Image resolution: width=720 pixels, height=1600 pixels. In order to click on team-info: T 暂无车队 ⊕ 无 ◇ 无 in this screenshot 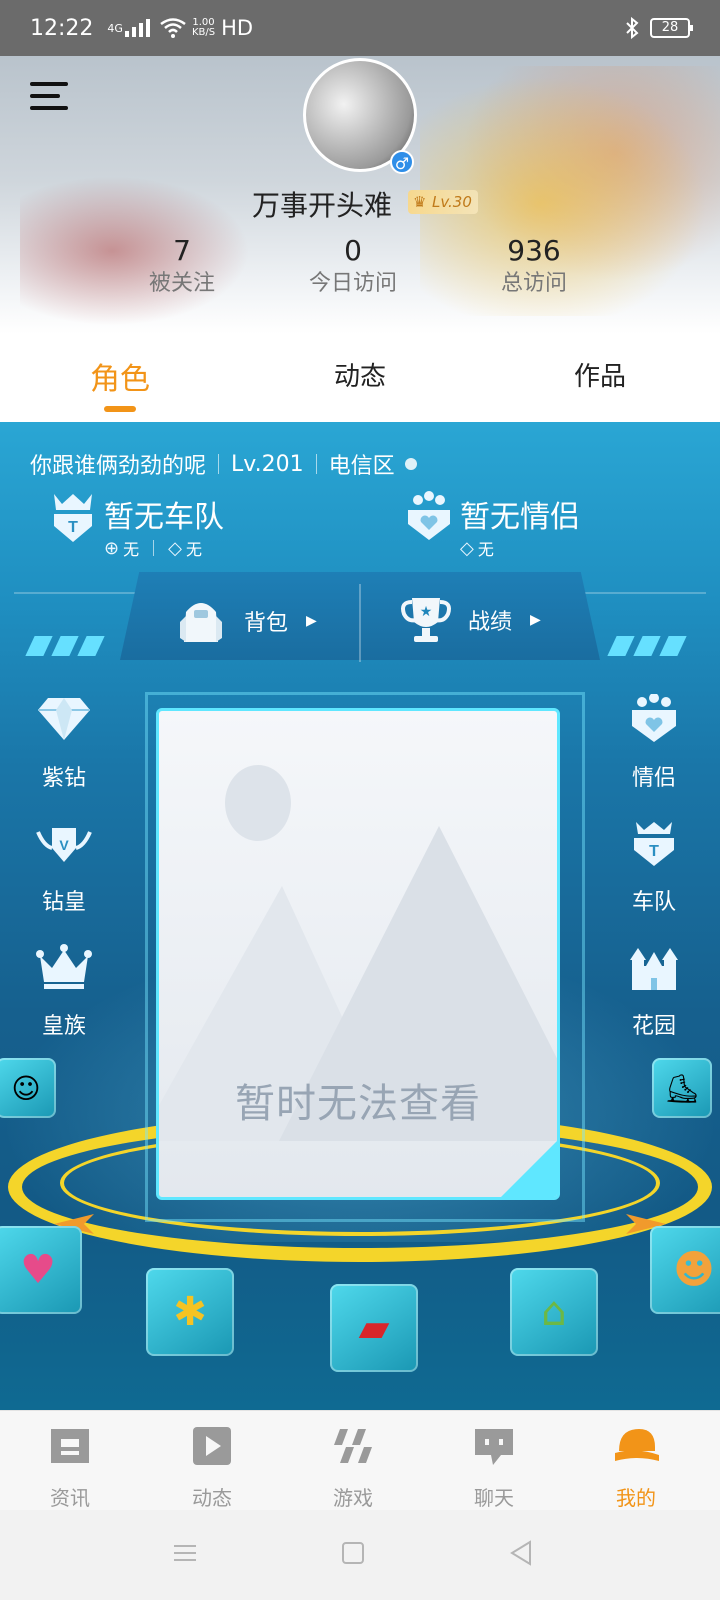, I will do `click(178, 530)`.